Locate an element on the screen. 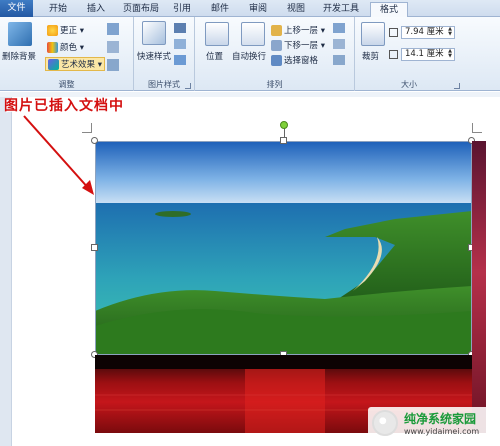 This screenshot has height=446, width=500. selection-pane-button: 选择窗格 is located at coordinates (294, 60).